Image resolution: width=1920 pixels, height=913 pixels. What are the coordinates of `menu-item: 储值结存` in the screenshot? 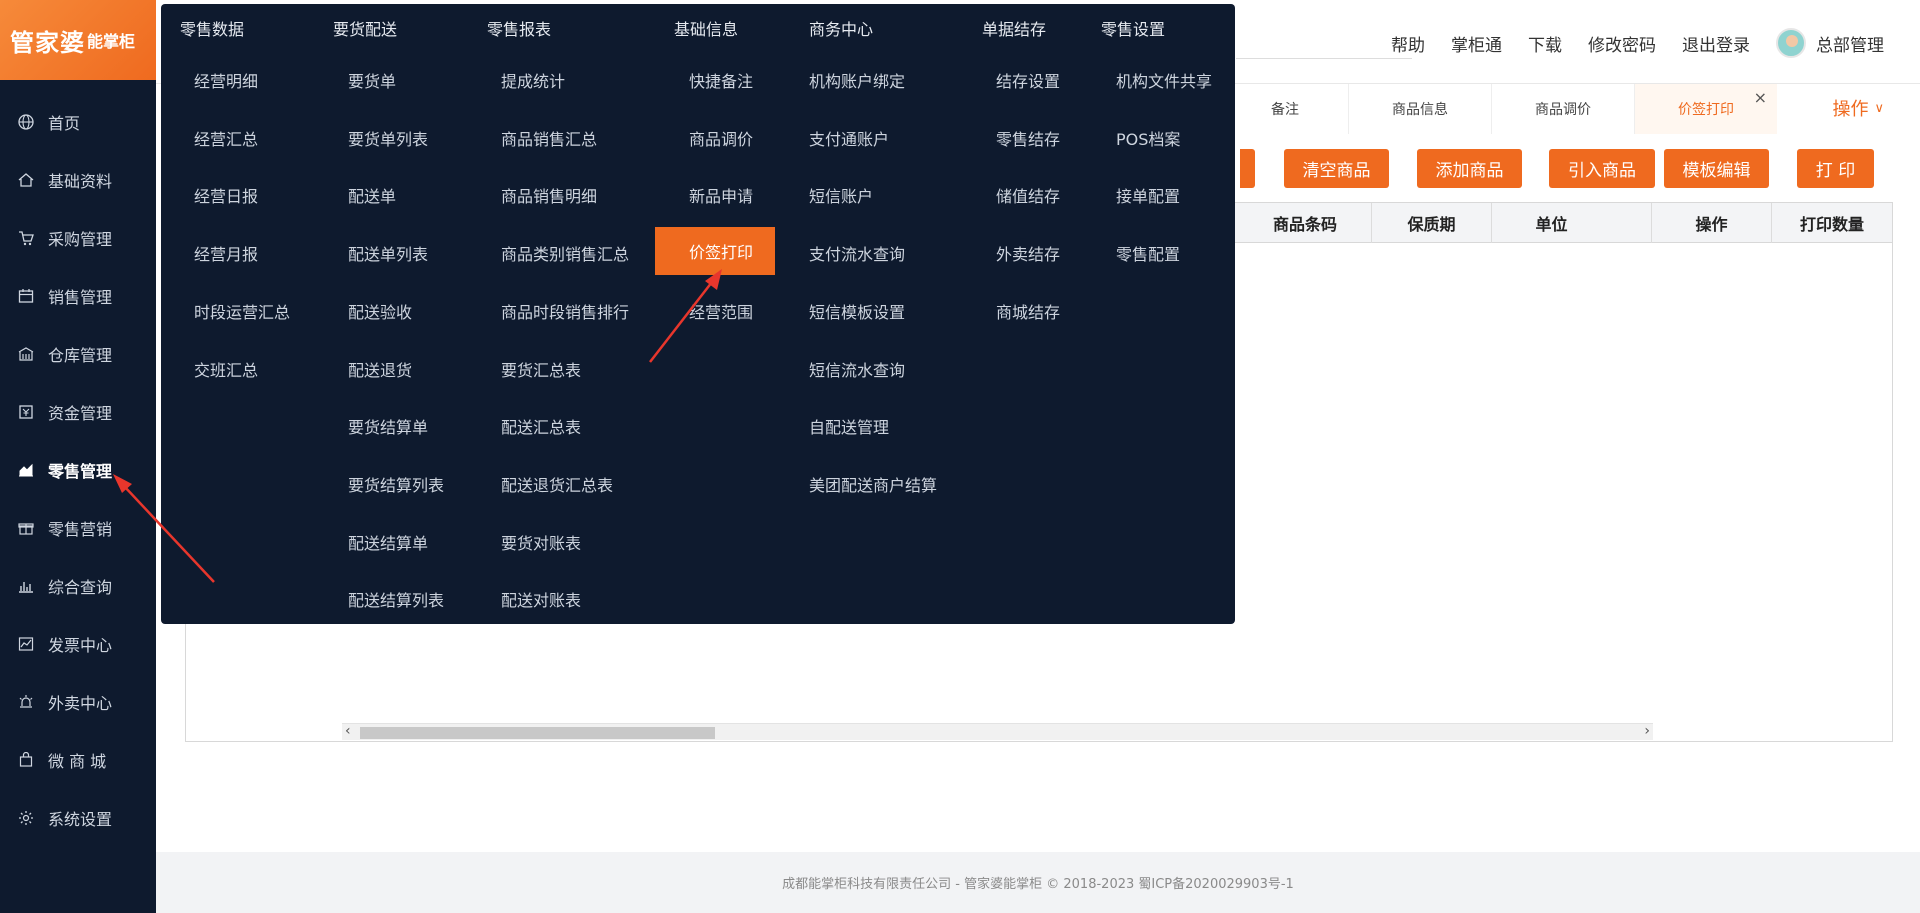 It's located at (1028, 195).